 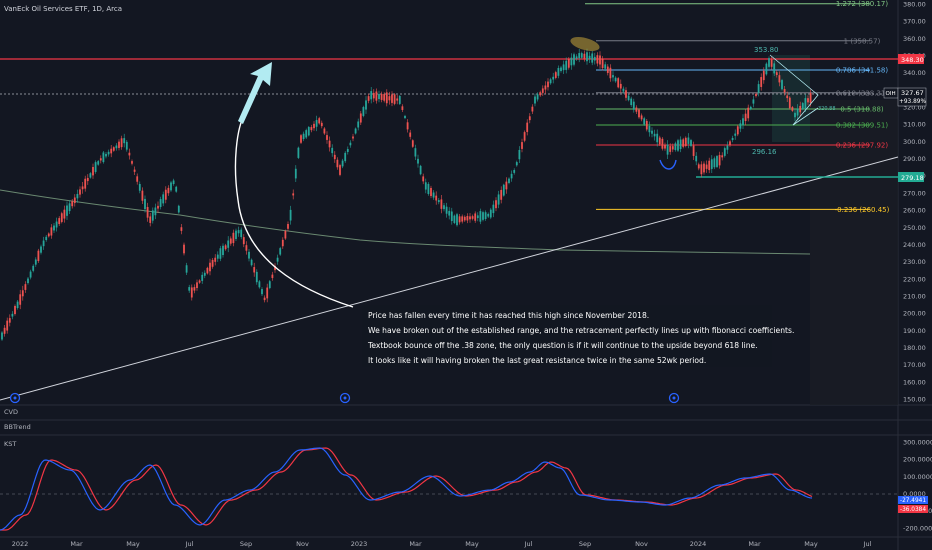 I want to click on kst-line, so click(x=406, y=489).